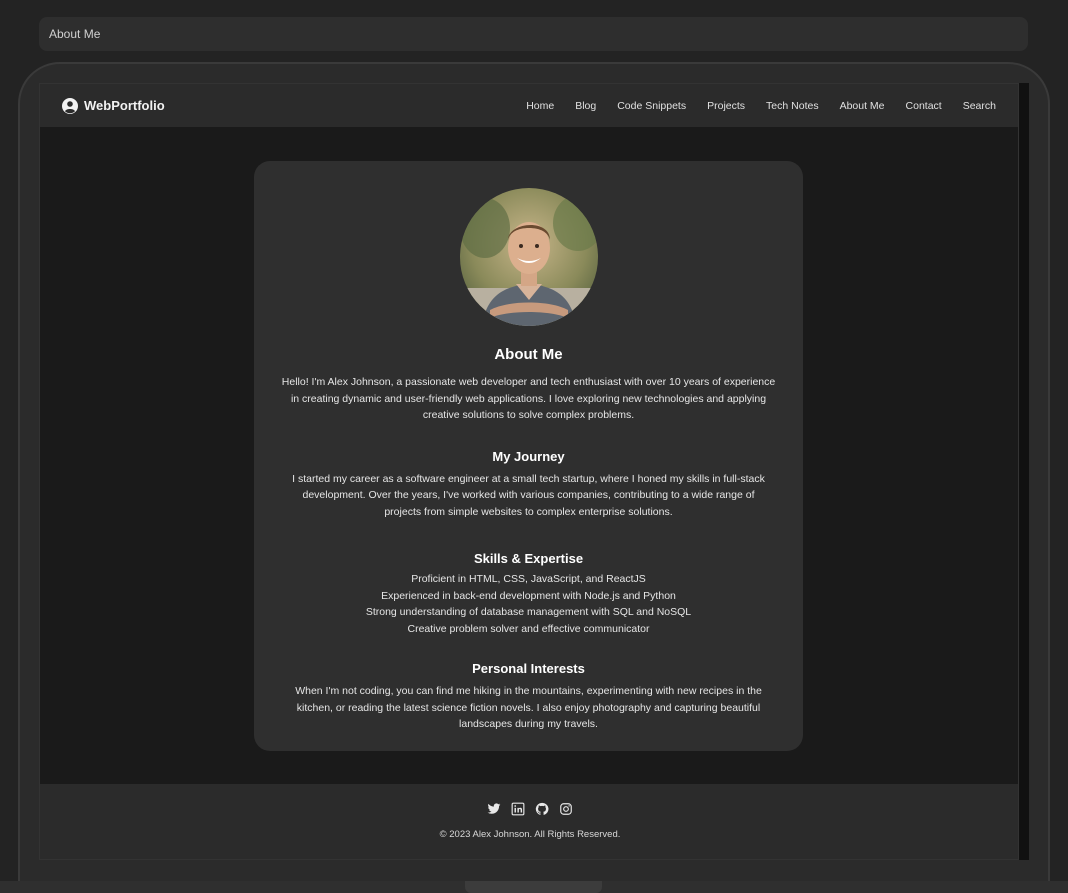 The width and height of the screenshot is (1068, 893). Describe the element at coordinates (124, 105) in the screenshot. I see `brand-name: WebPortfolio` at that location.